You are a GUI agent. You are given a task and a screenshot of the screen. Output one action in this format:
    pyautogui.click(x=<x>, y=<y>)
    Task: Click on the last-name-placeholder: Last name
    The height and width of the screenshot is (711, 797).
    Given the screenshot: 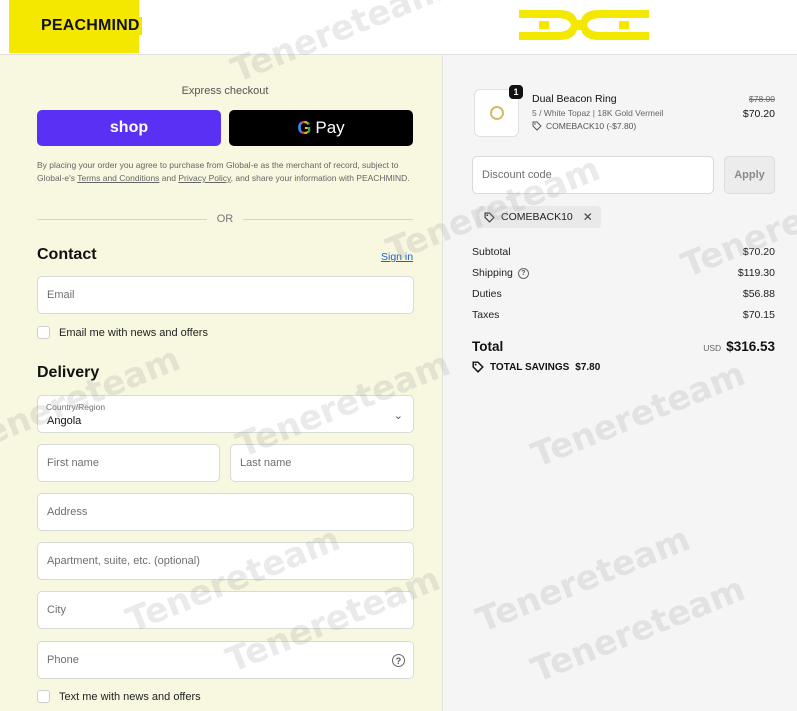 What is the action you would take?
    pyautogui.click(x=266, y=463)
    